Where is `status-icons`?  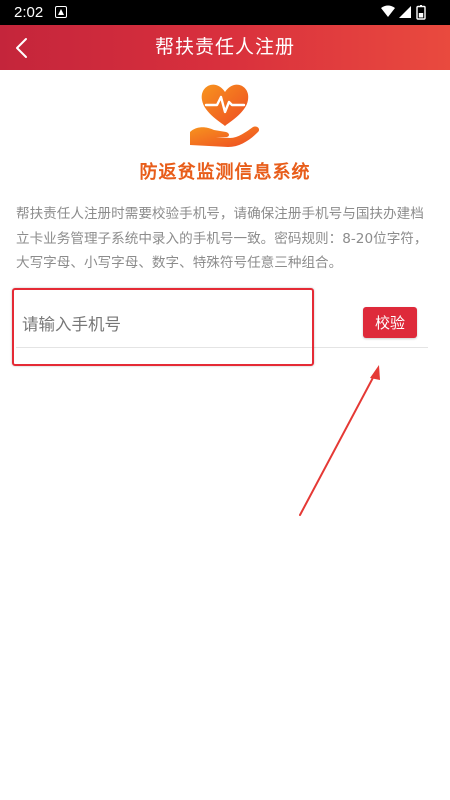 status-icons is located at coordinates (408, 12).